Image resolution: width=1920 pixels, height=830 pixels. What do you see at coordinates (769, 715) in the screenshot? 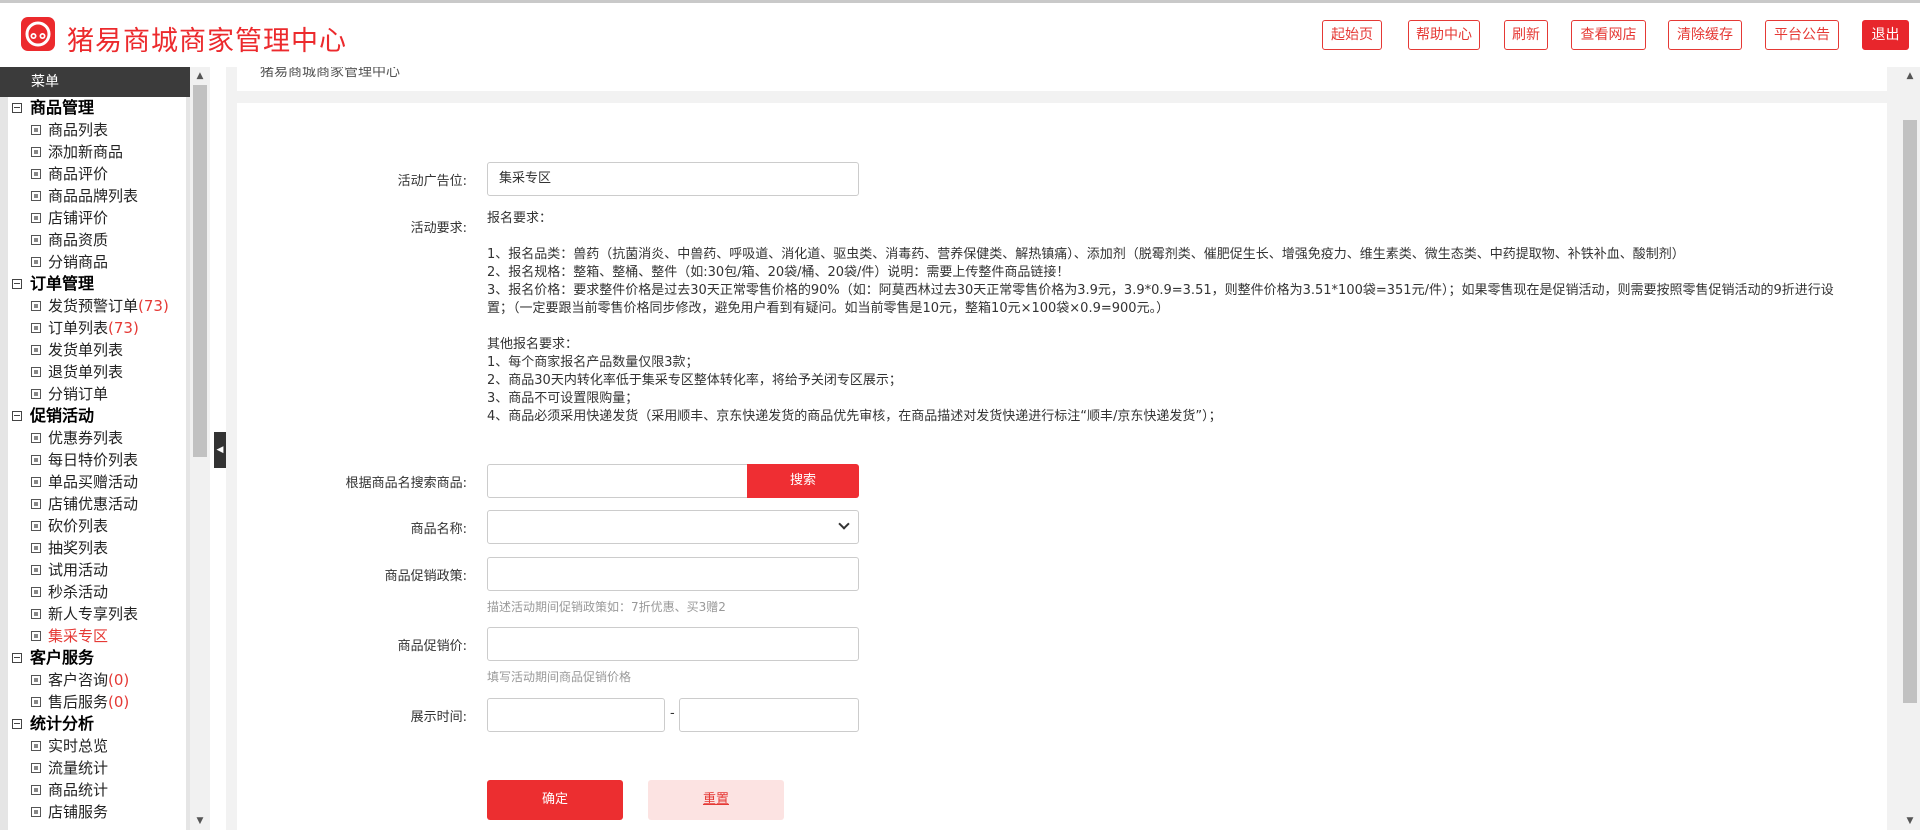
I see `display-time-end-input` at bounding box center [769, 715].